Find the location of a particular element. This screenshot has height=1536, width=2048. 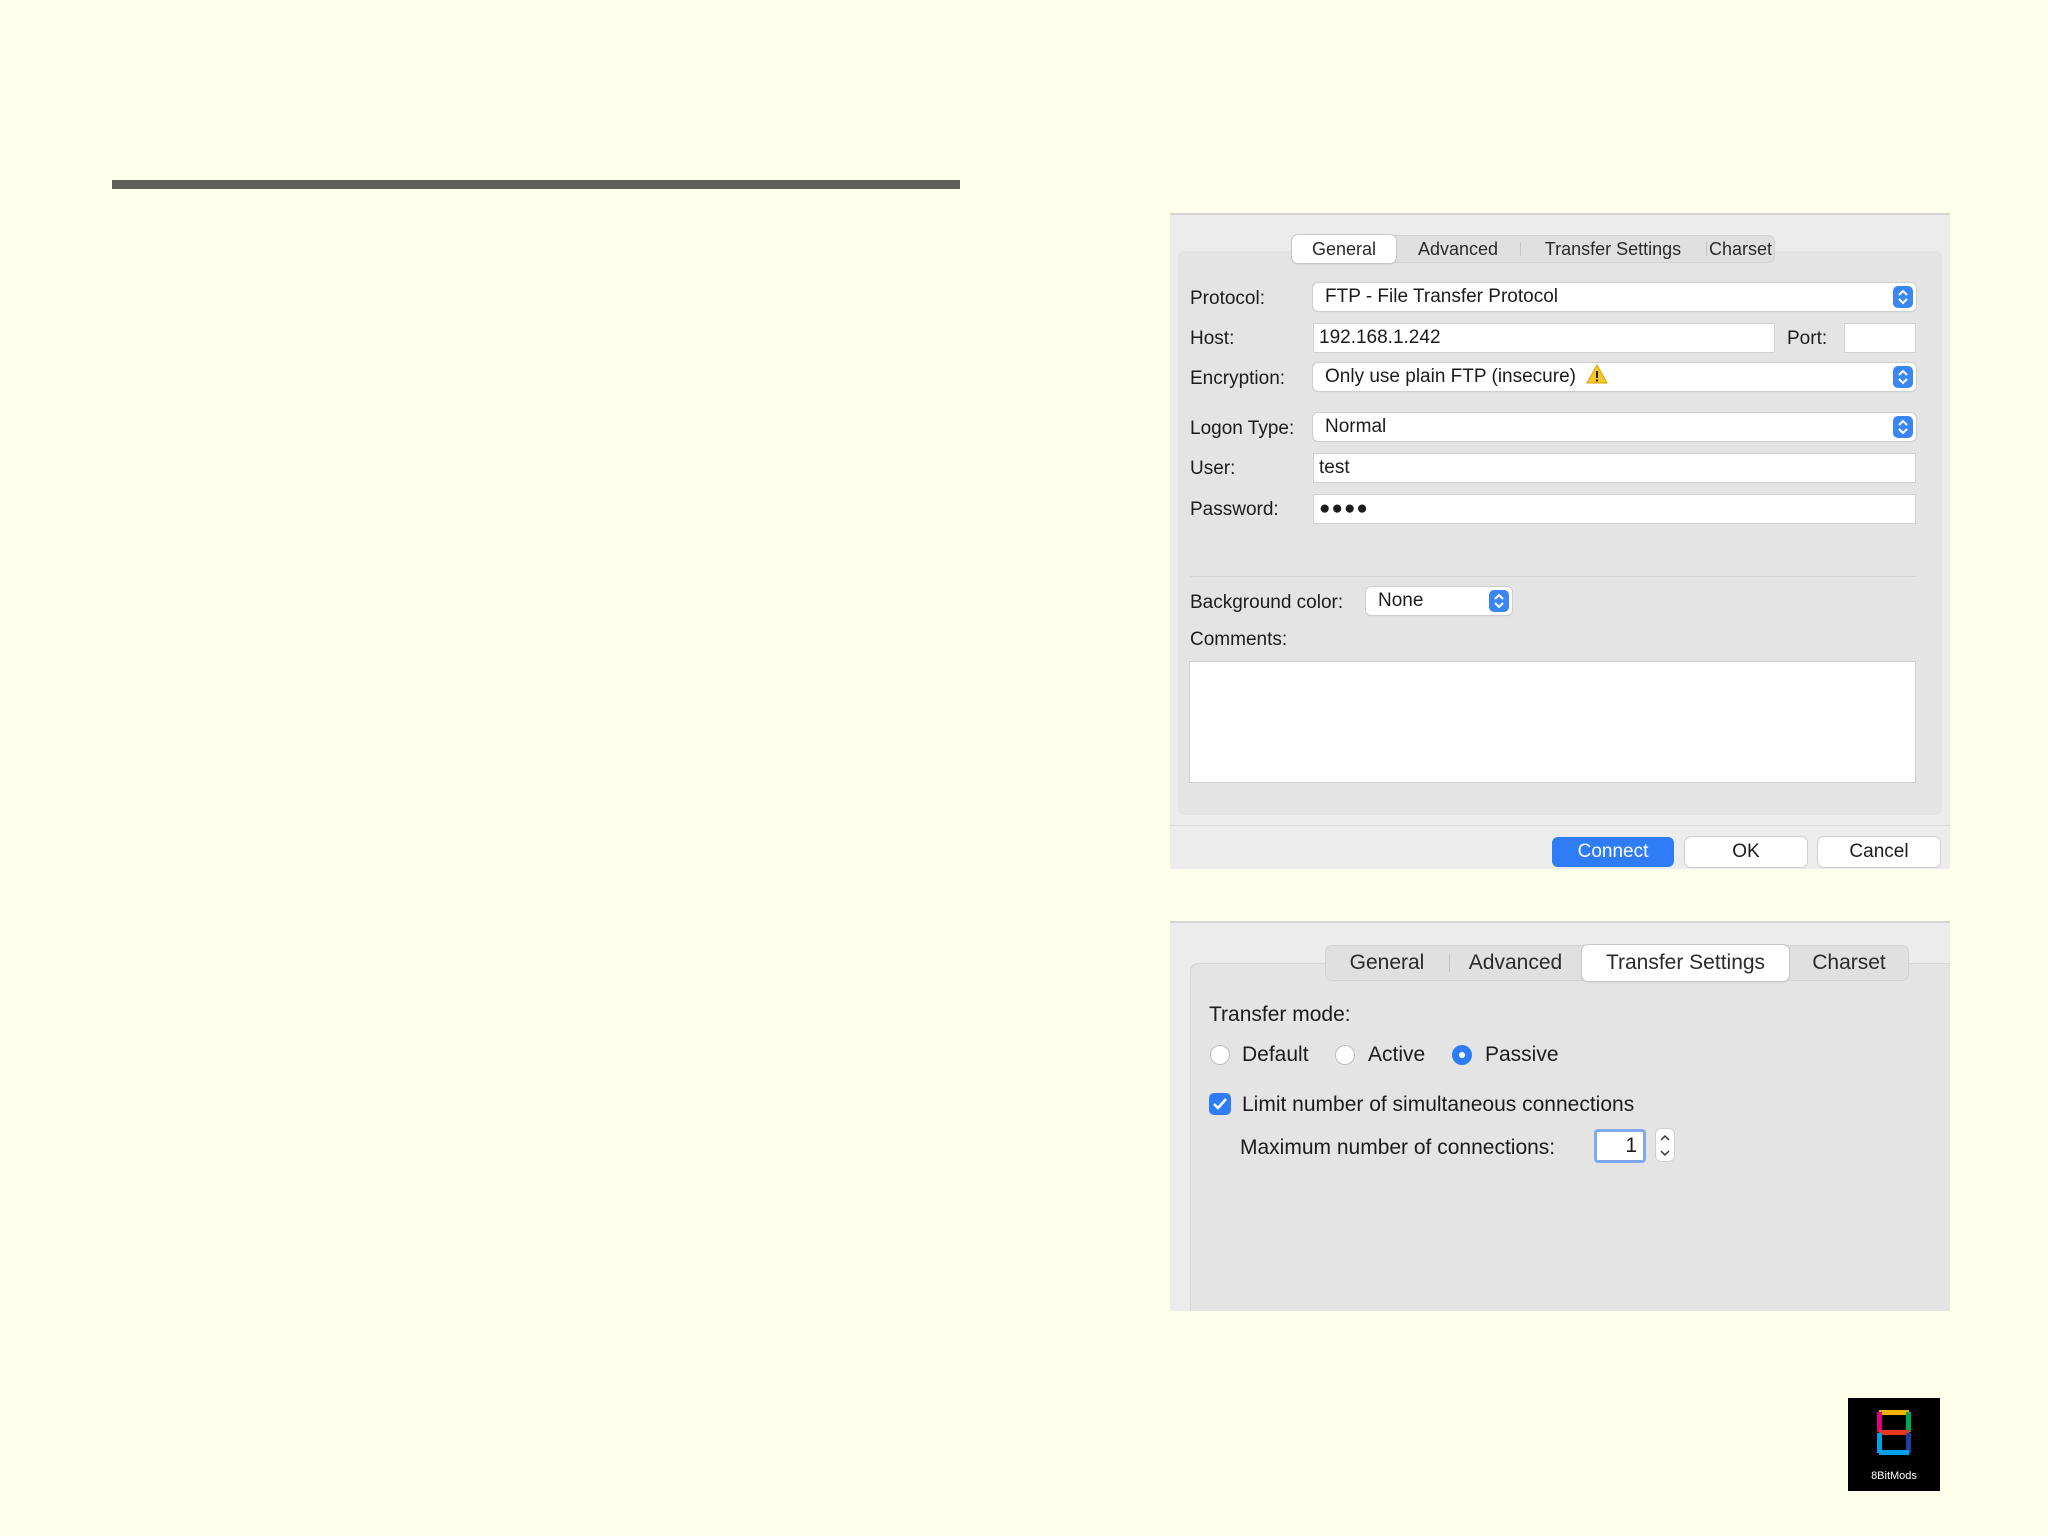

user-label: User: is located at coordinates (1213, 468).